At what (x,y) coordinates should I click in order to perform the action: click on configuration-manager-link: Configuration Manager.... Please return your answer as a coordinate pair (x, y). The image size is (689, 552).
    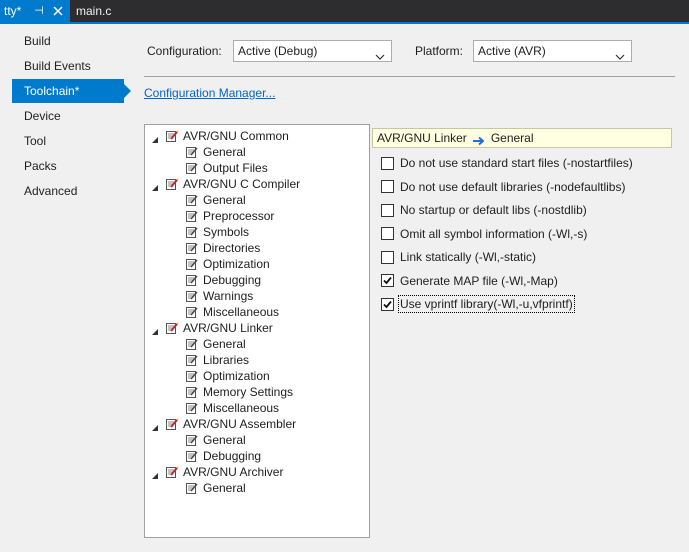
    Looking at the image, I should click on (209, 93).